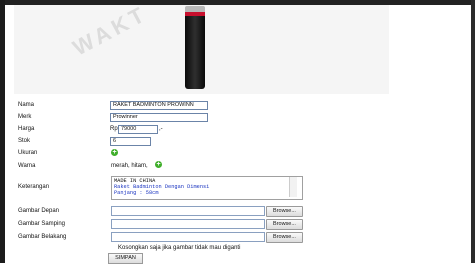 Image resolution: width=475 pixels, height=264 pixels. What do you see at coordinates (27, 166) in the screenshot?
I see `warna-label: Warna` at bounding box center [27, 166].